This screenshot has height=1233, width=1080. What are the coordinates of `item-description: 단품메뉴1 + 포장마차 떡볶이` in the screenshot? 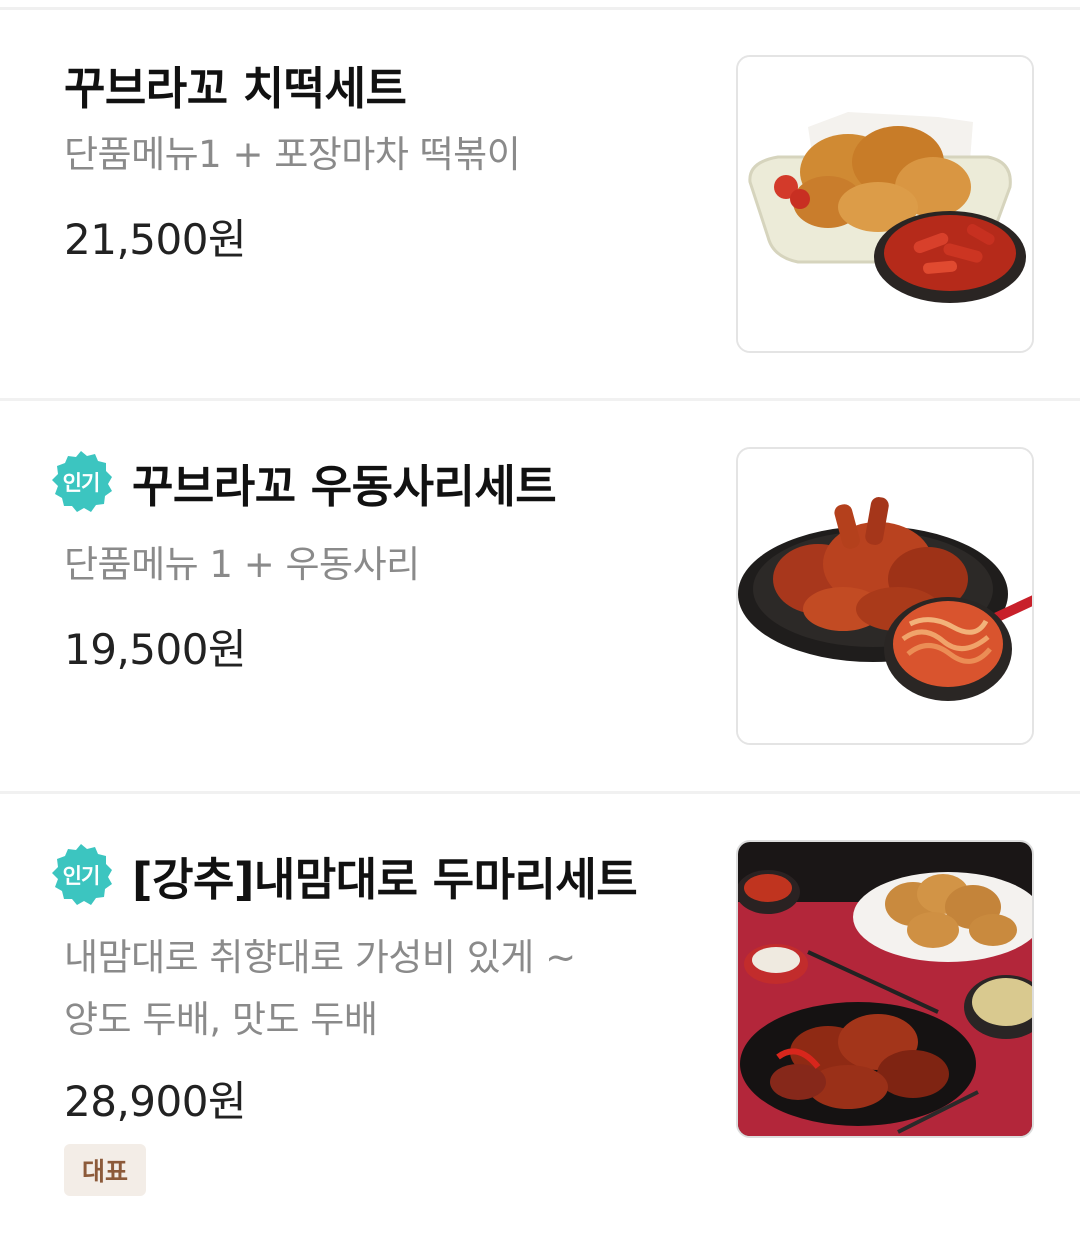 It's located at (374, 155).